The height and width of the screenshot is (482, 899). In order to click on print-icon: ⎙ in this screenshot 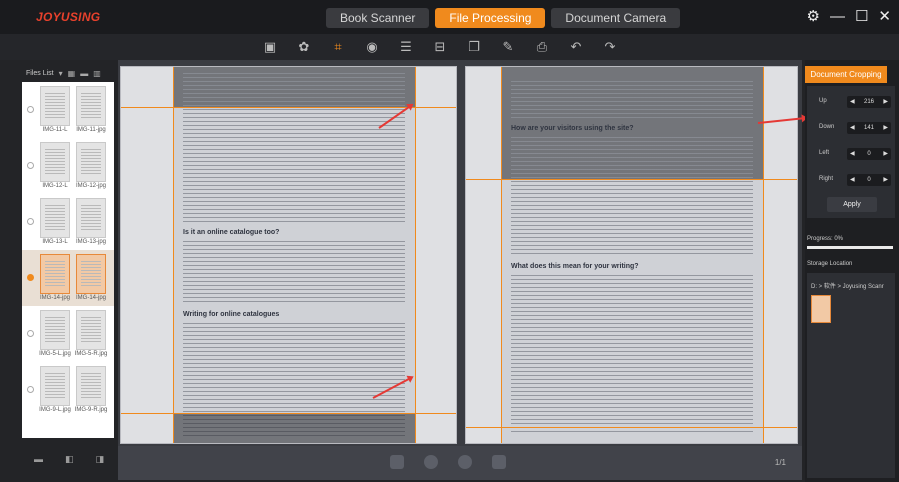, I will do `click(542, 47)`.